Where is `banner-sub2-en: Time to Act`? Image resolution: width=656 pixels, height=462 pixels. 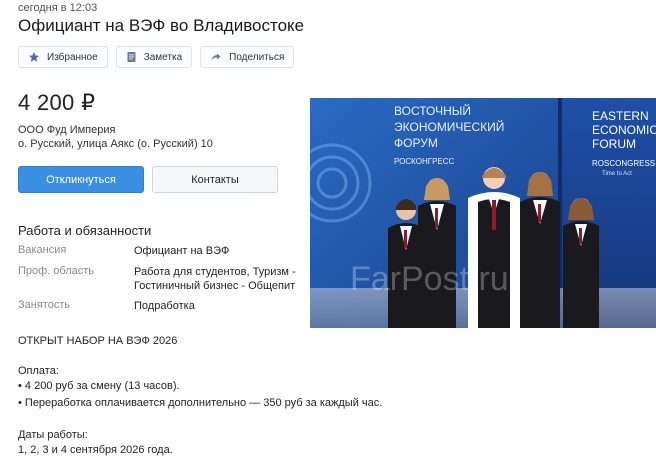
banner-sub2-en: Time to Act is located at coordinates (617, 174).